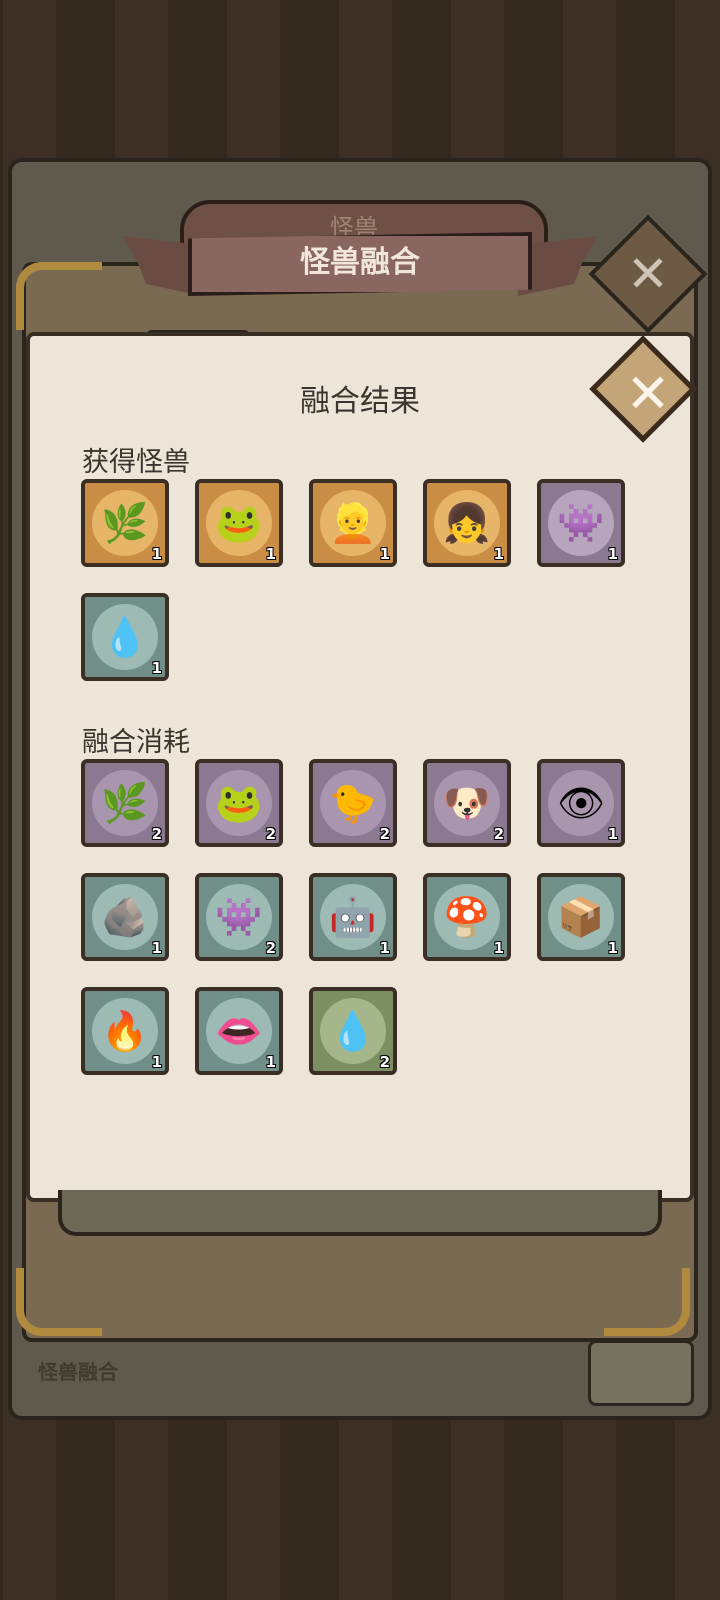  I want to click on consumed-monster-slot: 🤖 1, so click(353, 917).